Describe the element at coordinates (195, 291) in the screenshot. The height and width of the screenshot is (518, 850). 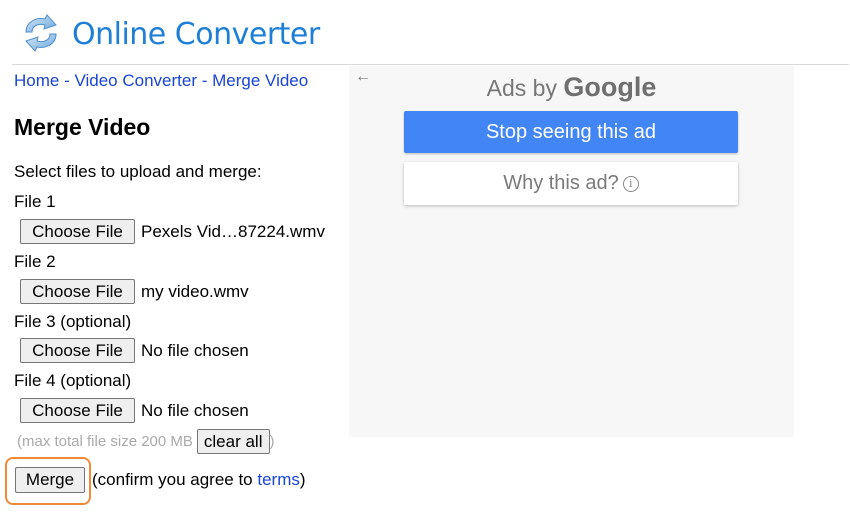
I see `file-2-name: my video.wmv` at that location.